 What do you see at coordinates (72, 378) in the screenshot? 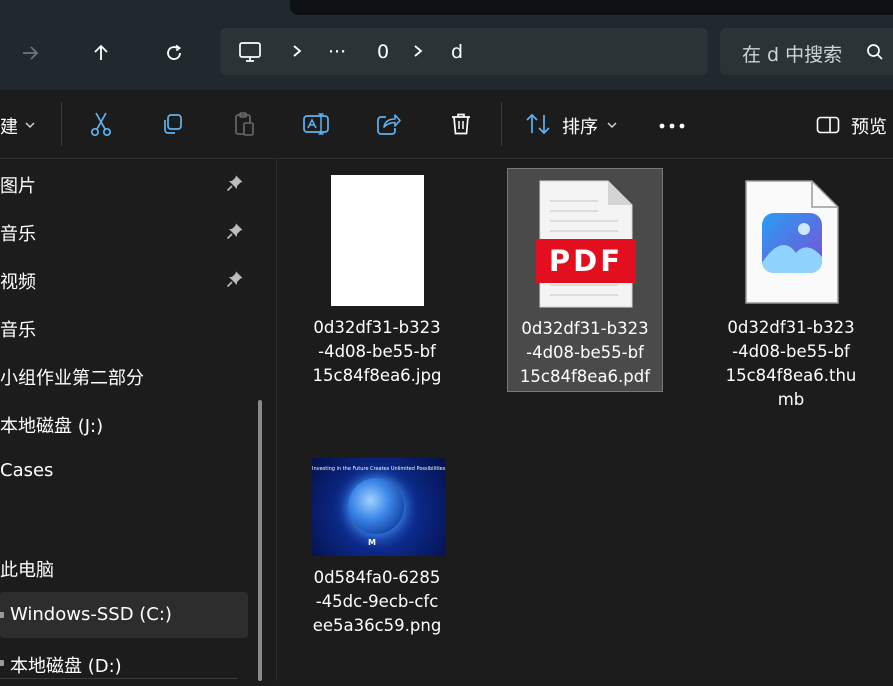
I see `sidebar-item-label: 小组作业第二部分` at bounding box center [72, 378].